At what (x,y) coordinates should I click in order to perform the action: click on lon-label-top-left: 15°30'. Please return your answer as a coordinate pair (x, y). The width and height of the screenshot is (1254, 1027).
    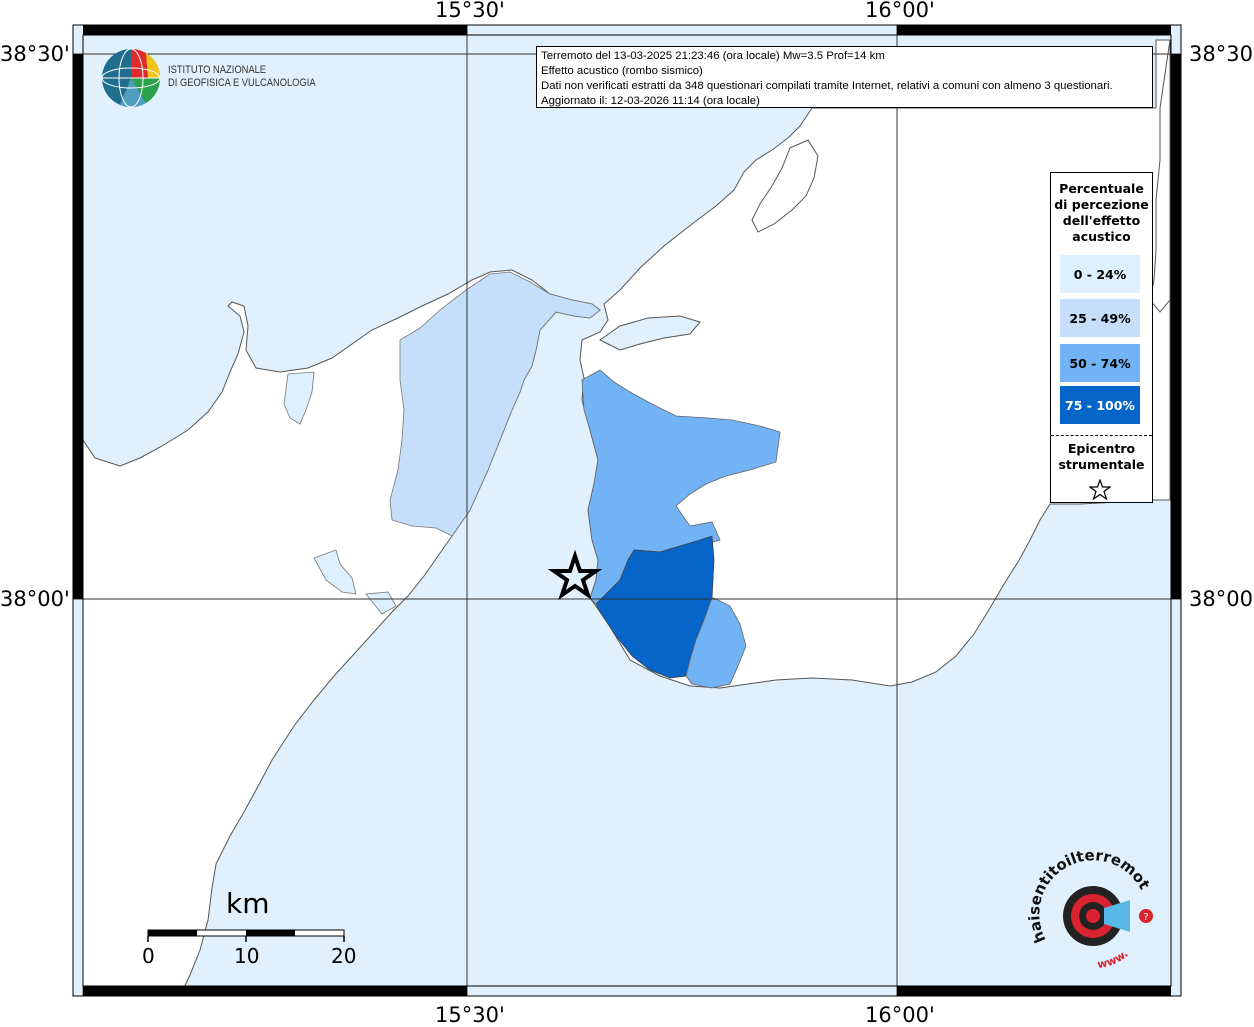
    Looking at the image, I should click on (470, 11).